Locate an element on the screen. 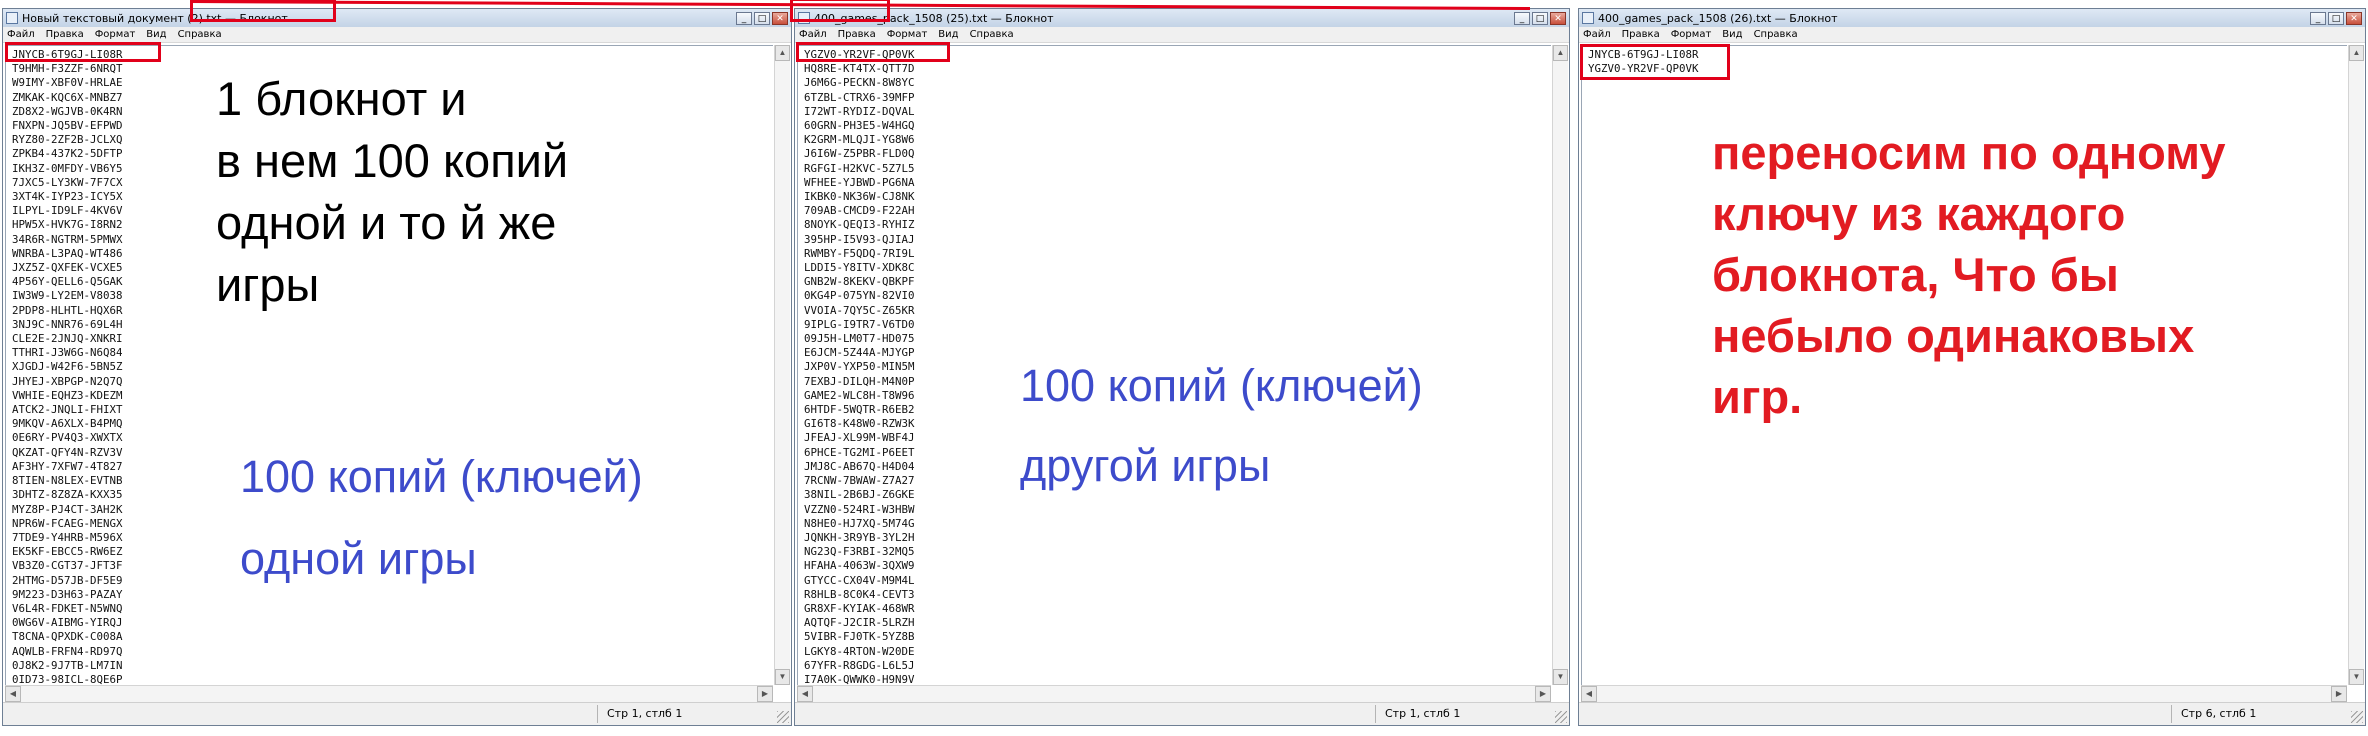 This screenshot has height=736, width=2368. text-line: 5VIBR-FJ0TK-5YZ8B is located at coordinates (859, 637).